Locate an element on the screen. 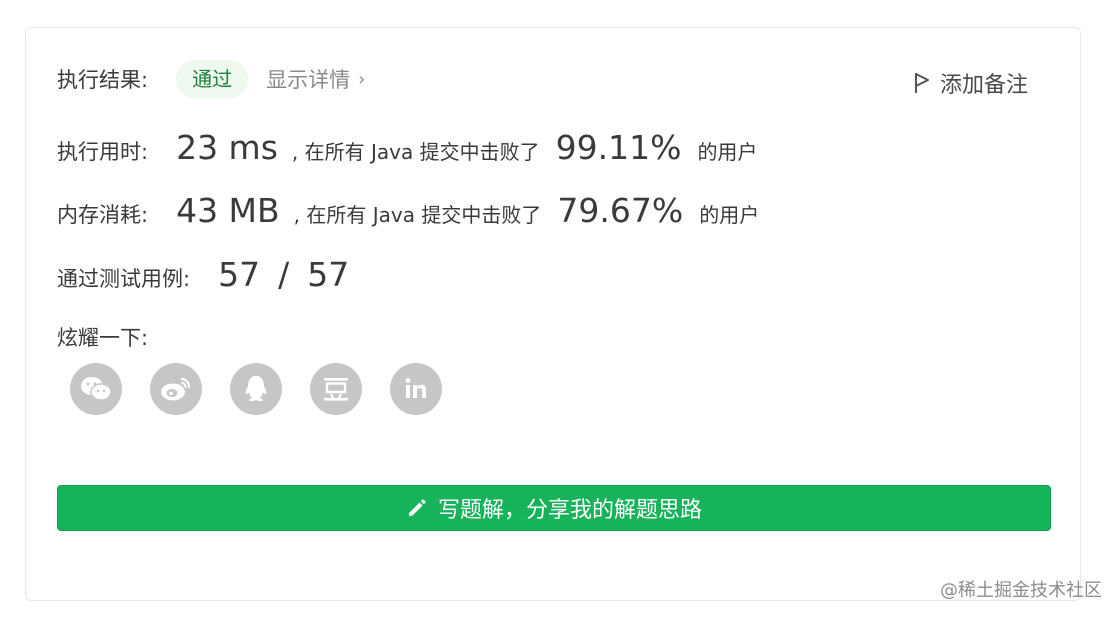 This screenshot has height=620, width=1120. tests-row: 通过测试用例: 57 / 57 is located at coordinates (203, 274).